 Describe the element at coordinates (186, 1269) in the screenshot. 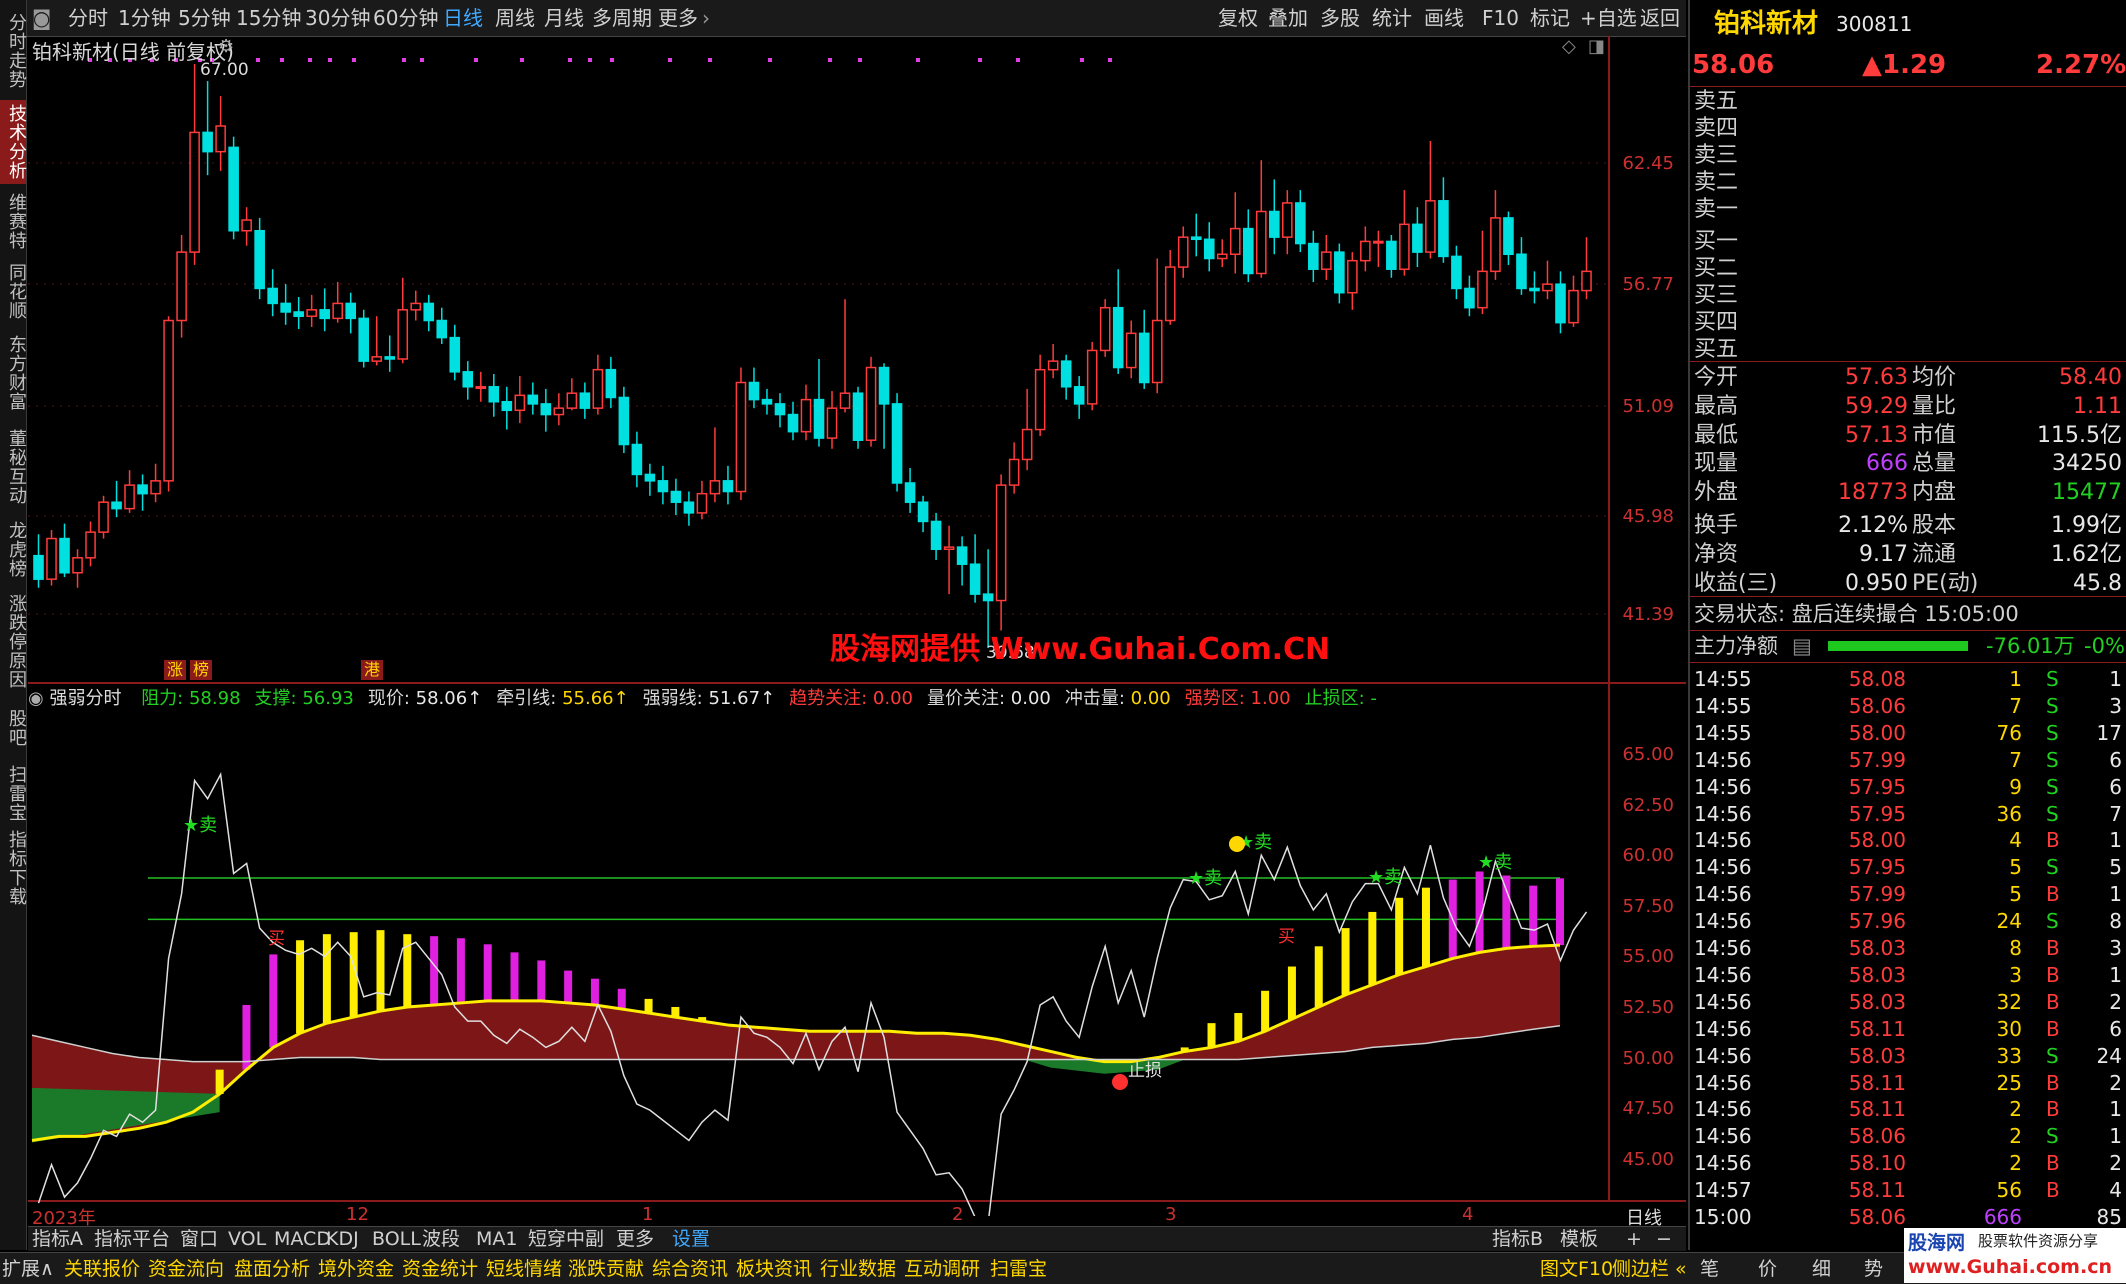

I see `bottom-tab-2: 资金流向` at that location.